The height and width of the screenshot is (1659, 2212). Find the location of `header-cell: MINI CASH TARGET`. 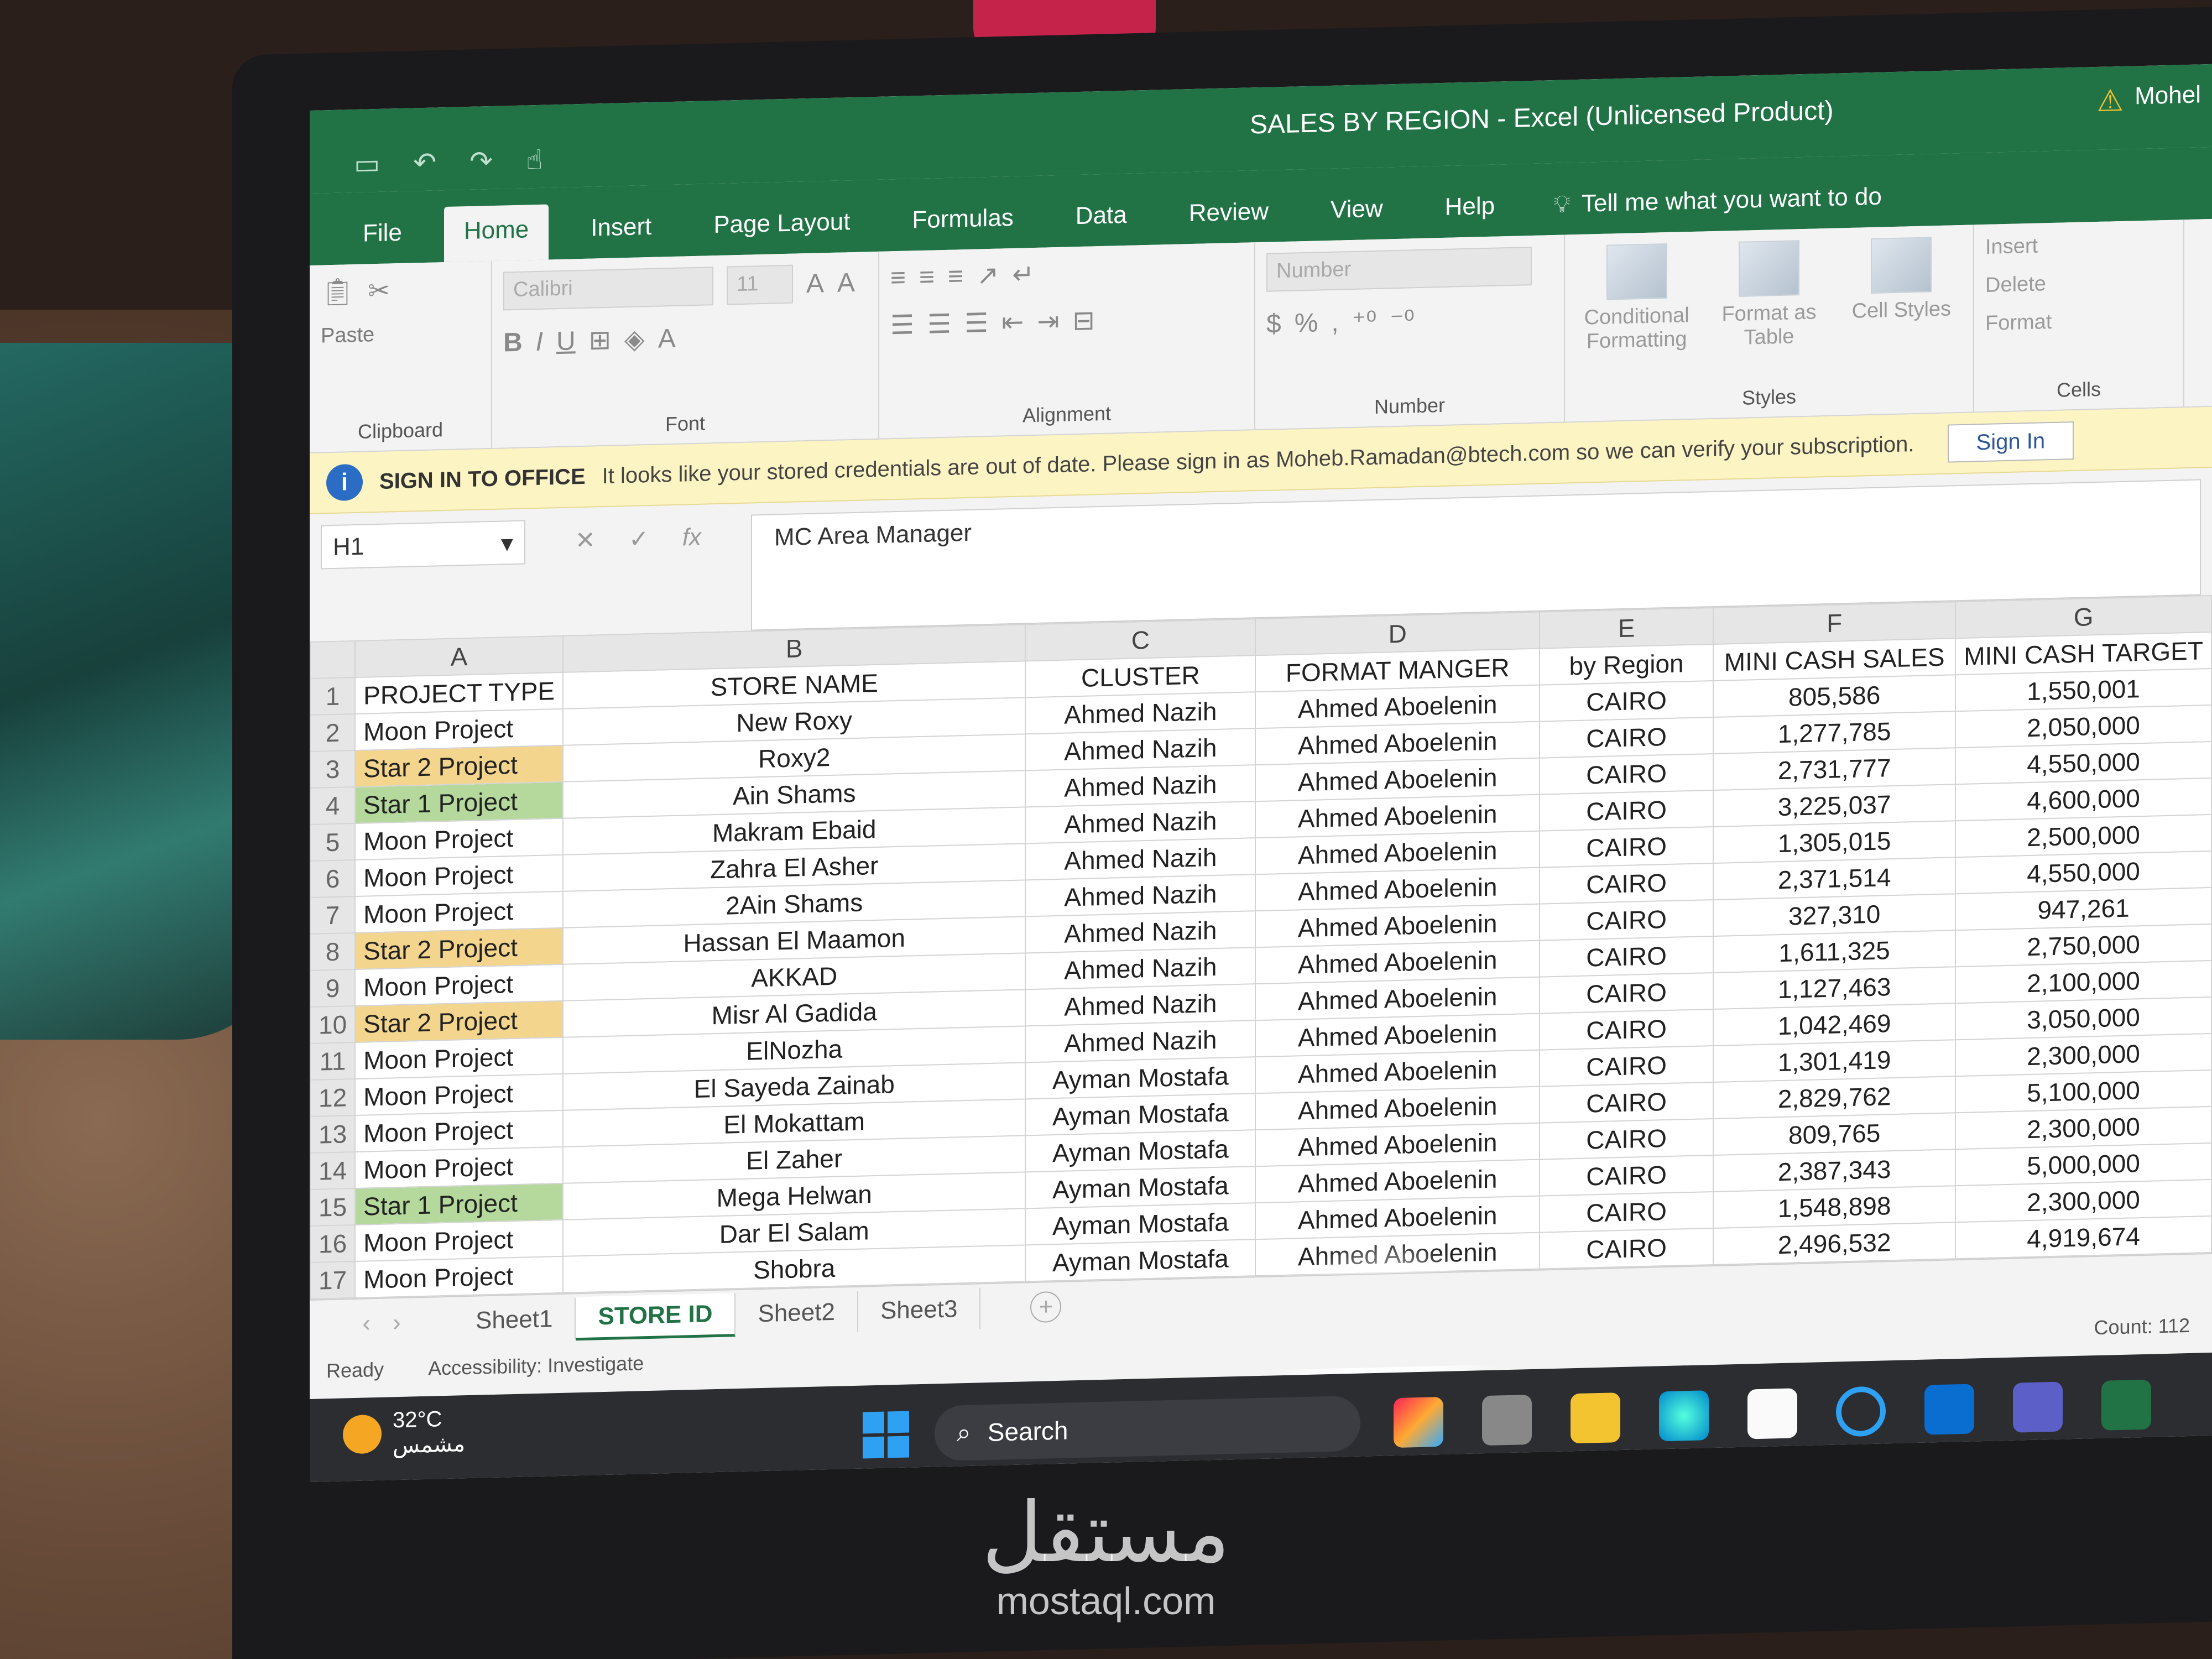

header-cell: MINI CASH TARGET is located at coordinates (2083, 654).